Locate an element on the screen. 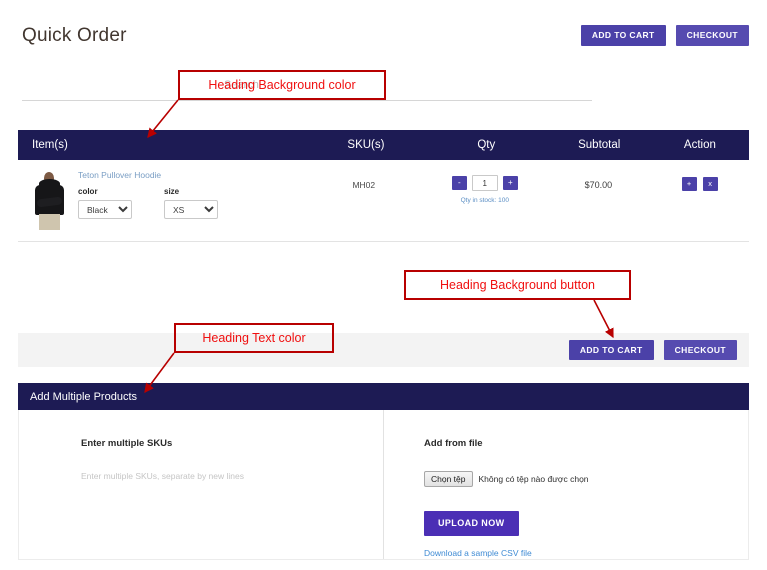 The height and width of the screenshot is (570, 767). page-header: Quick Order ADD TO CART CHECKOUT is located at coordinates (383, 31).